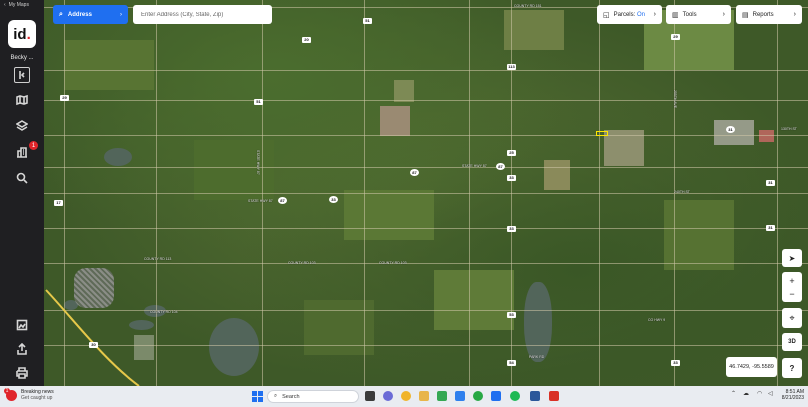 This screenshot has width=808, height=407. What do you see at coordinates (37, 398) in the screenshot?
I see `news-subtitle: Get caught up` at bounding box center [37, 398].